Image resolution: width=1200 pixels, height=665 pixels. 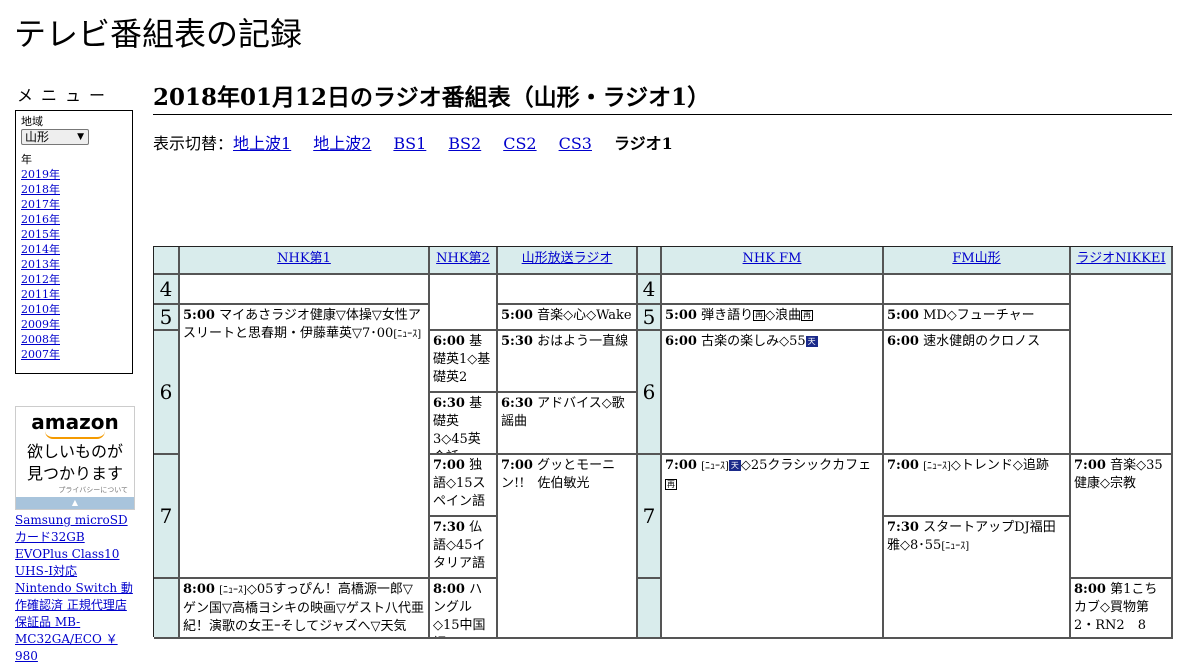 What do you see at coordinates (650, 393) in the screenshot?
I see `hour-cell-6-mid: 6` at bounding box center [650, 393].